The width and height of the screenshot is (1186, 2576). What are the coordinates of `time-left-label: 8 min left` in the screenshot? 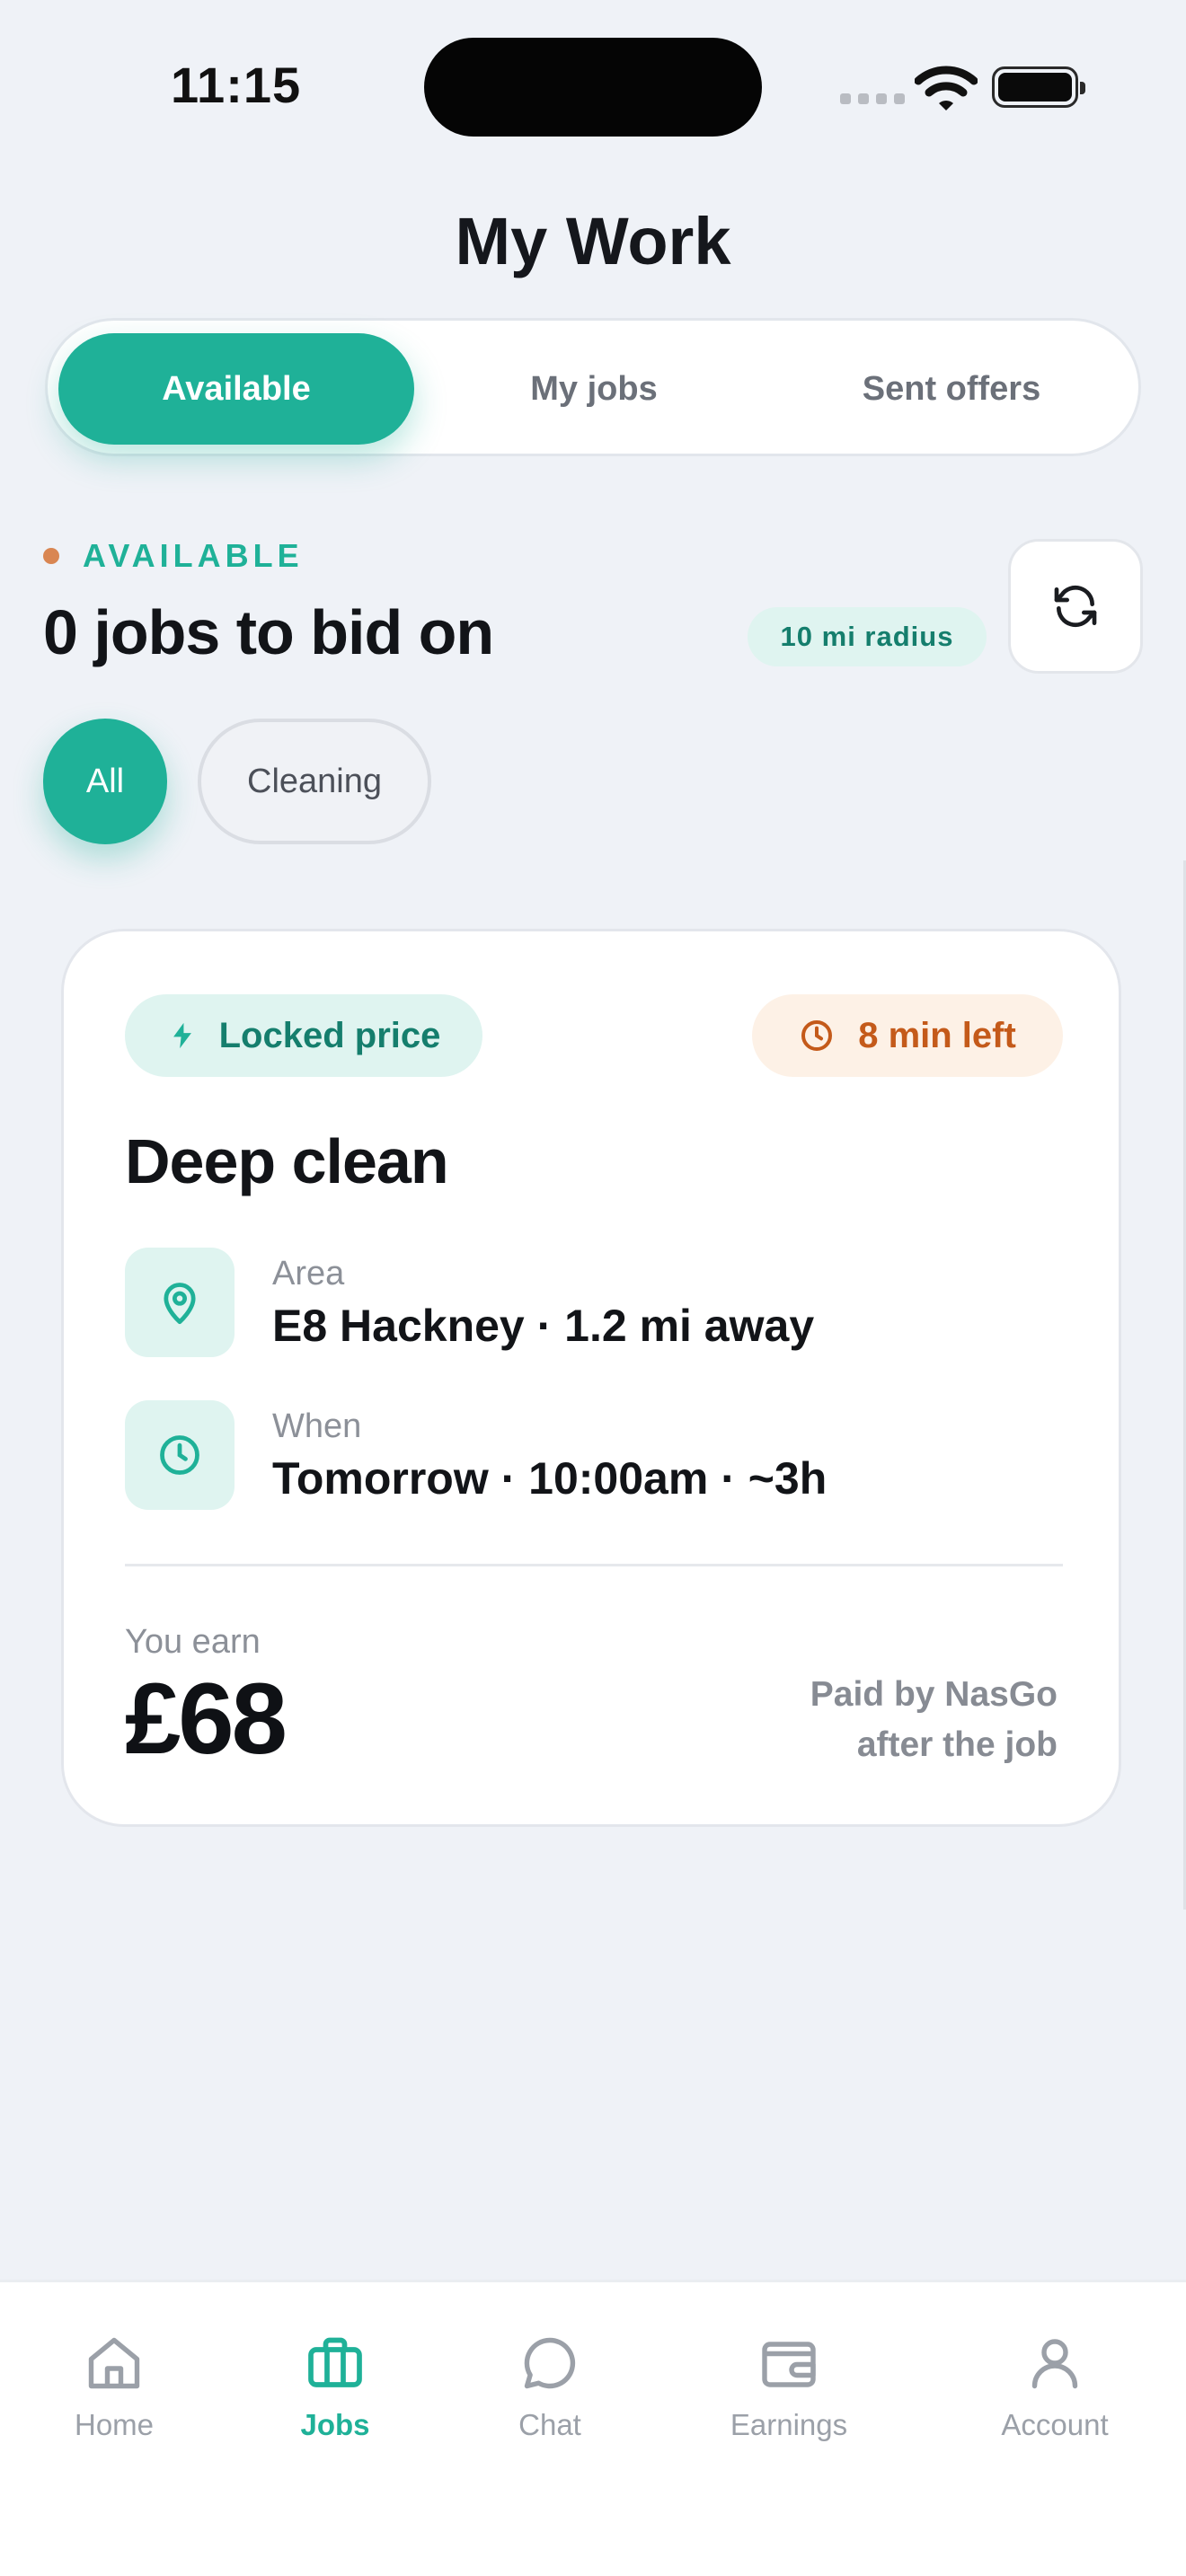 It's located at (937, 1035).